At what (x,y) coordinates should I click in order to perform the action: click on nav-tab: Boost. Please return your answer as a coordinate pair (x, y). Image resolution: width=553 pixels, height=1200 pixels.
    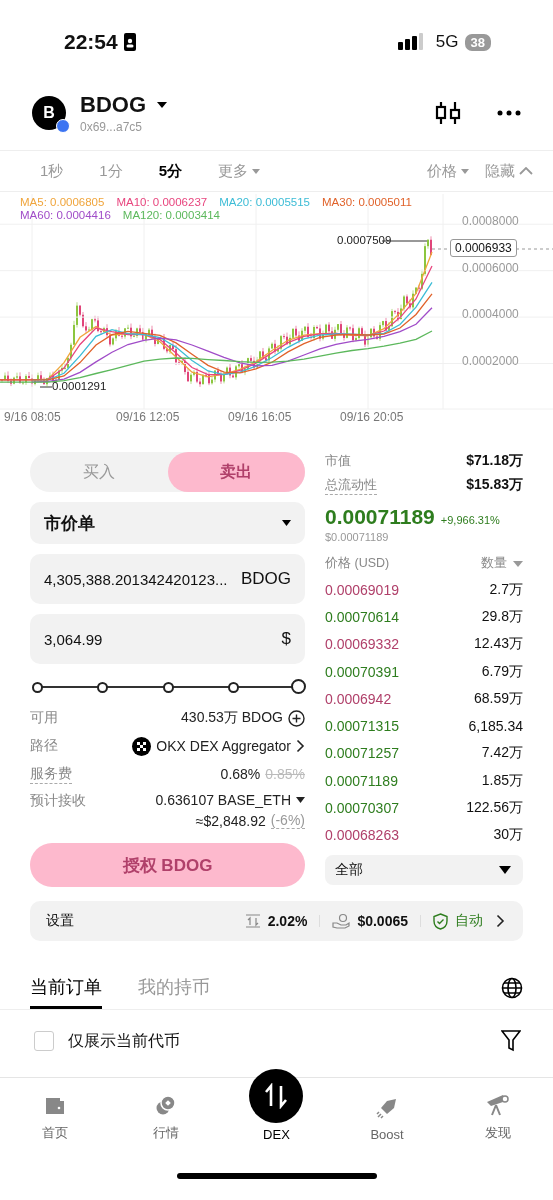
    Looking at the image, I should click on (387, 1113).